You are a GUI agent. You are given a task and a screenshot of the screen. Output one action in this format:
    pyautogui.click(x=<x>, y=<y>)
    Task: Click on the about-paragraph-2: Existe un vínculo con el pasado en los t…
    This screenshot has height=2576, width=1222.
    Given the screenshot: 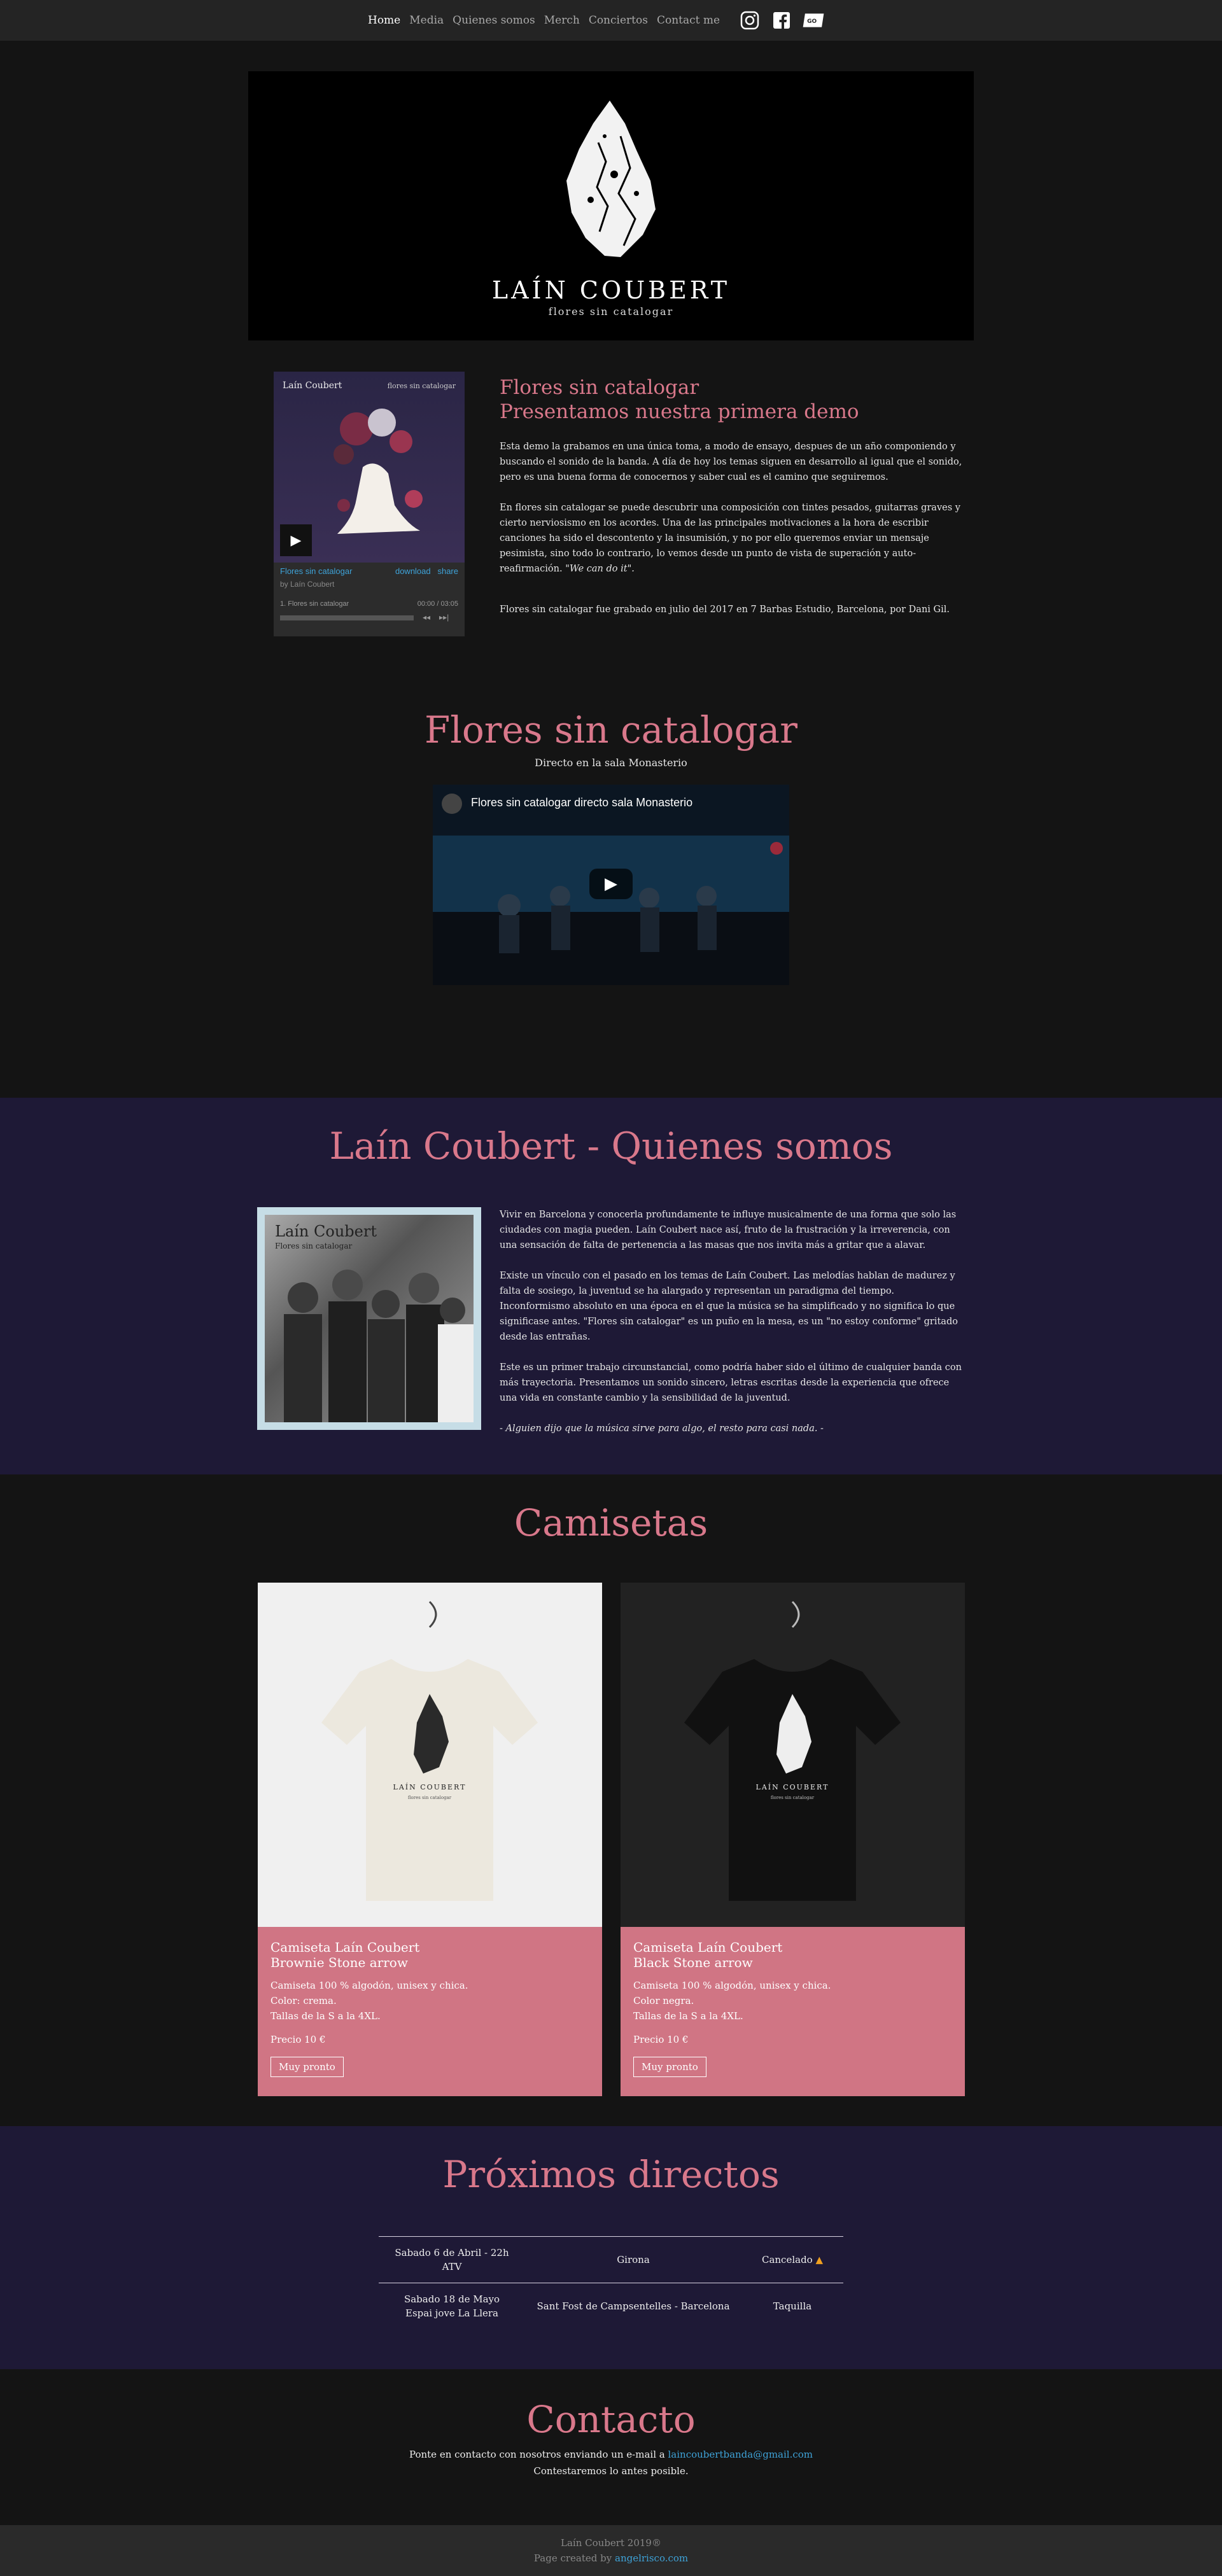 What is the action you would take?
    pyautogui.click(x=729, y=1306)
    